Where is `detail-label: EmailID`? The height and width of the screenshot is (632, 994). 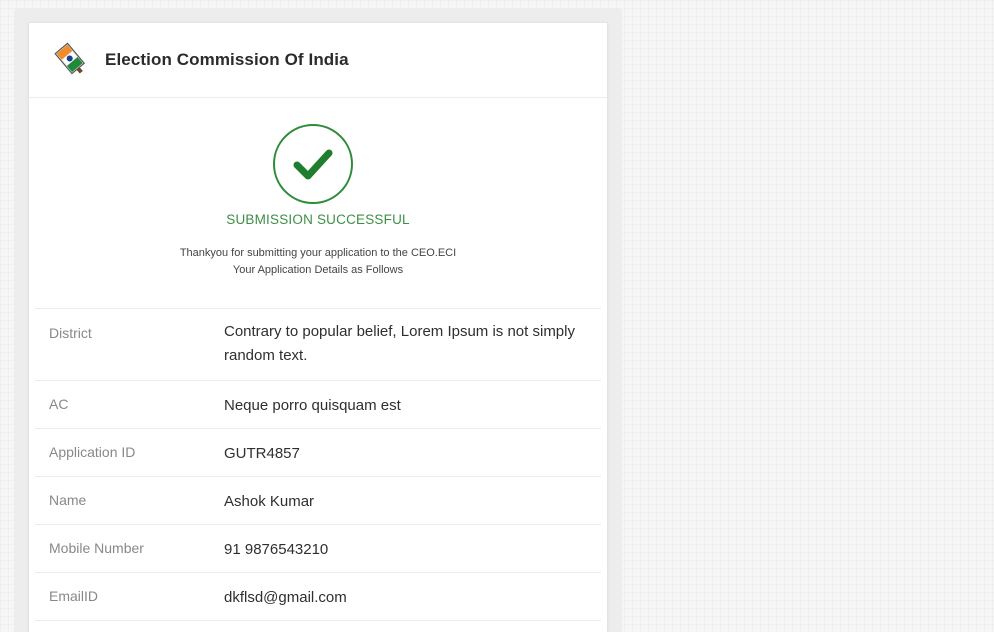 detail-label: EmailID is located at coordinates (74, 596).